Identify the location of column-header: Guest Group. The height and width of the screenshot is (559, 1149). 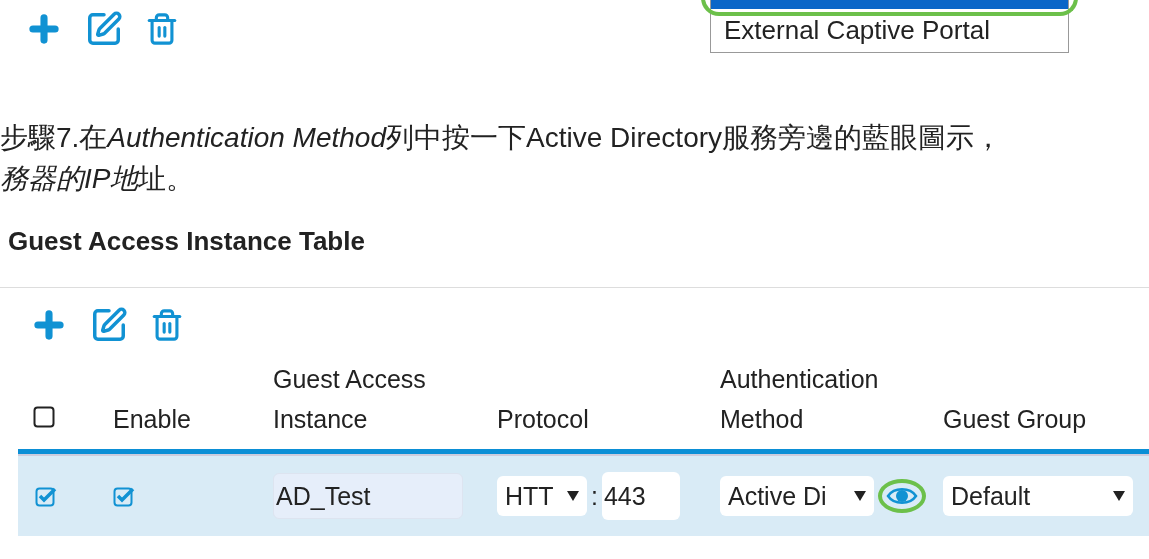
(1015, 419).